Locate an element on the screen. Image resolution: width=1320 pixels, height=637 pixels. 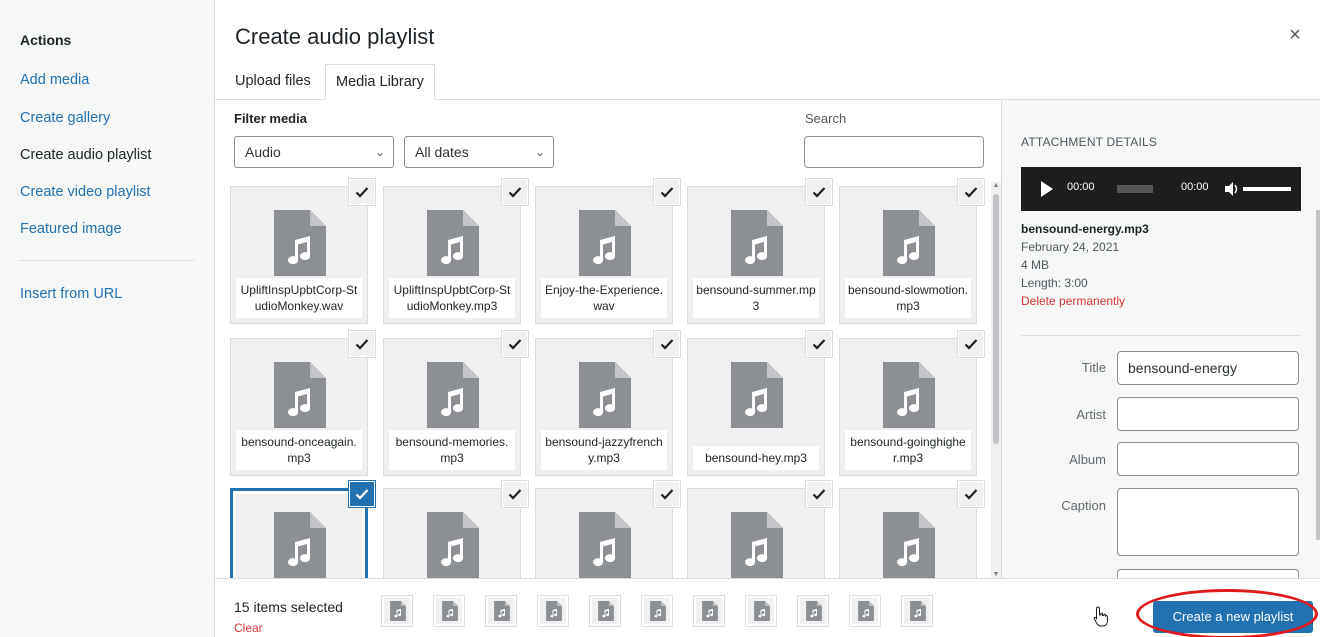
scroll-down-arrow-icon: ▼ is located at coordinates (996, 574).